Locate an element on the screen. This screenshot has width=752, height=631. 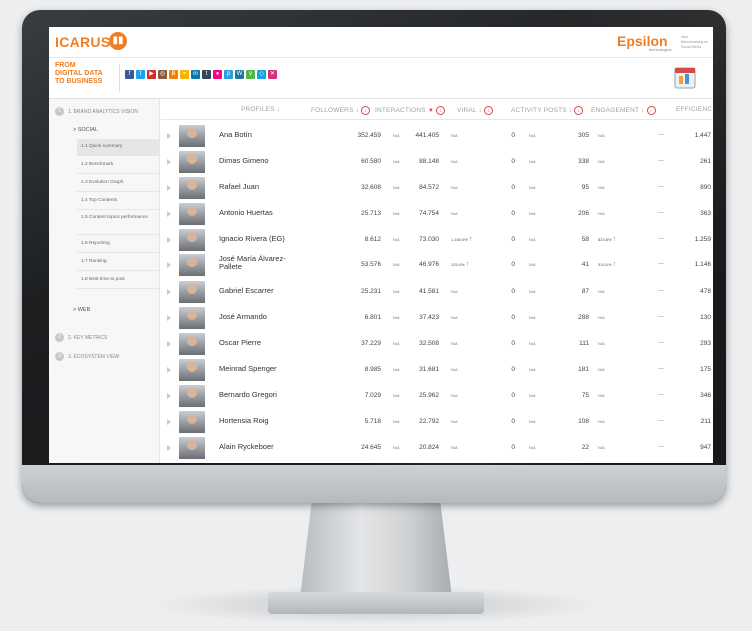
flickr-icon: ● is located at coordinates (217, 74).